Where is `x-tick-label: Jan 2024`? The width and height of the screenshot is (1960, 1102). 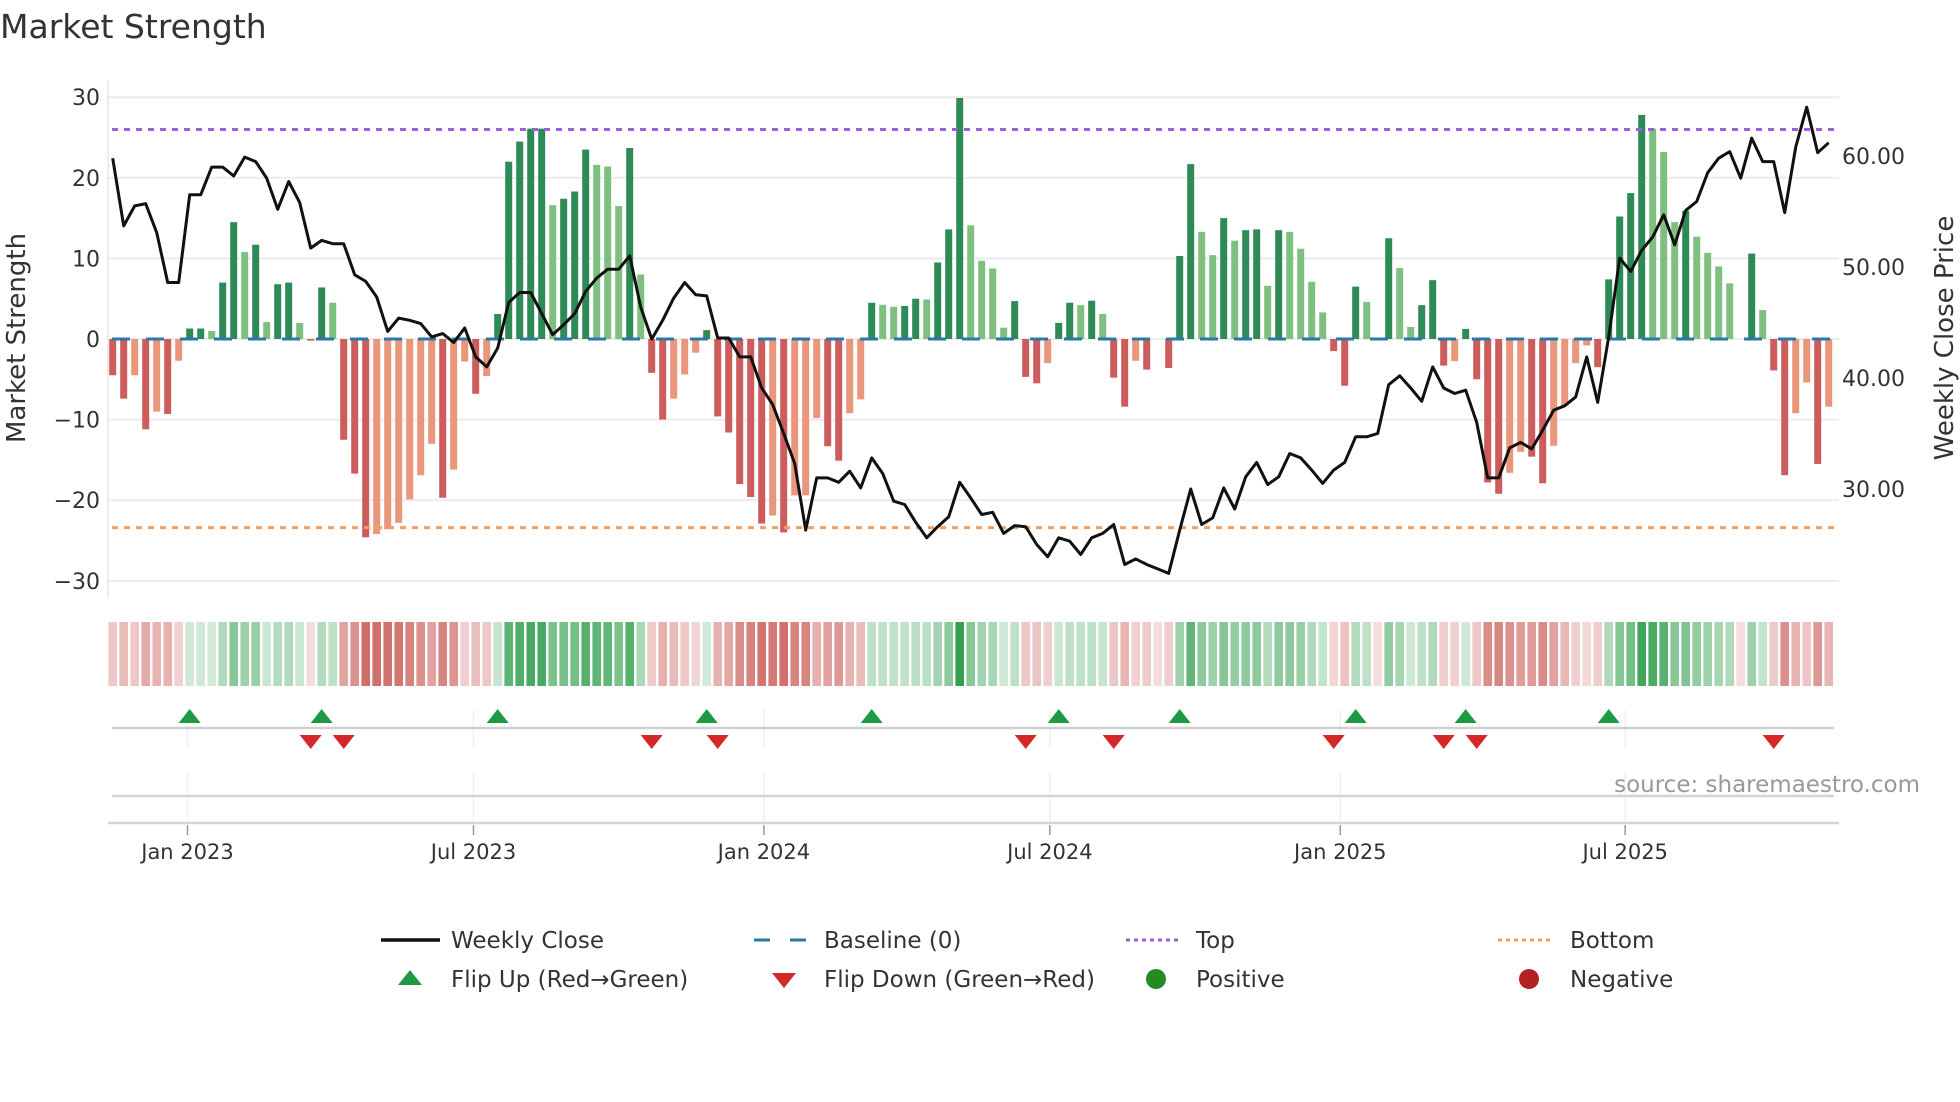
x-tick-label: Jan 2024 is located at coordinates (763, 852).